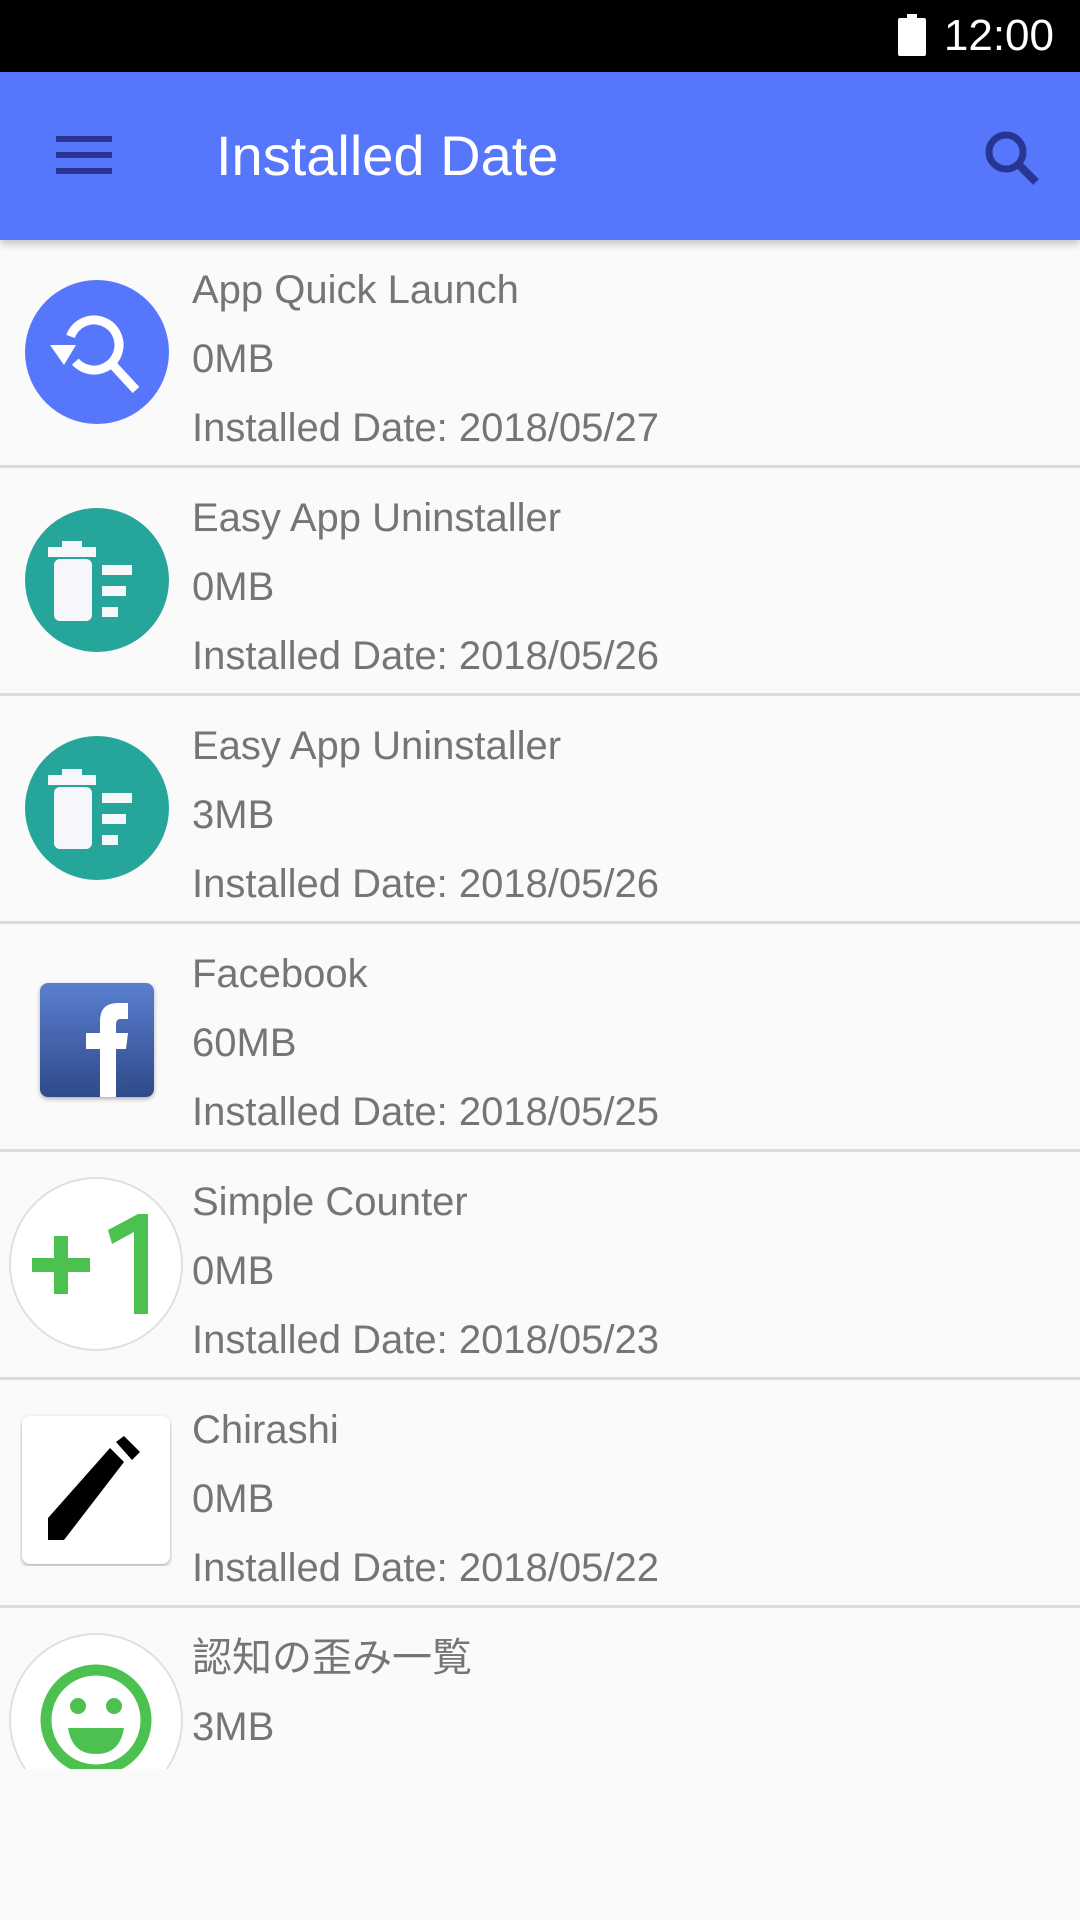  I want to click on pencil-icon, so click(96, 1490).